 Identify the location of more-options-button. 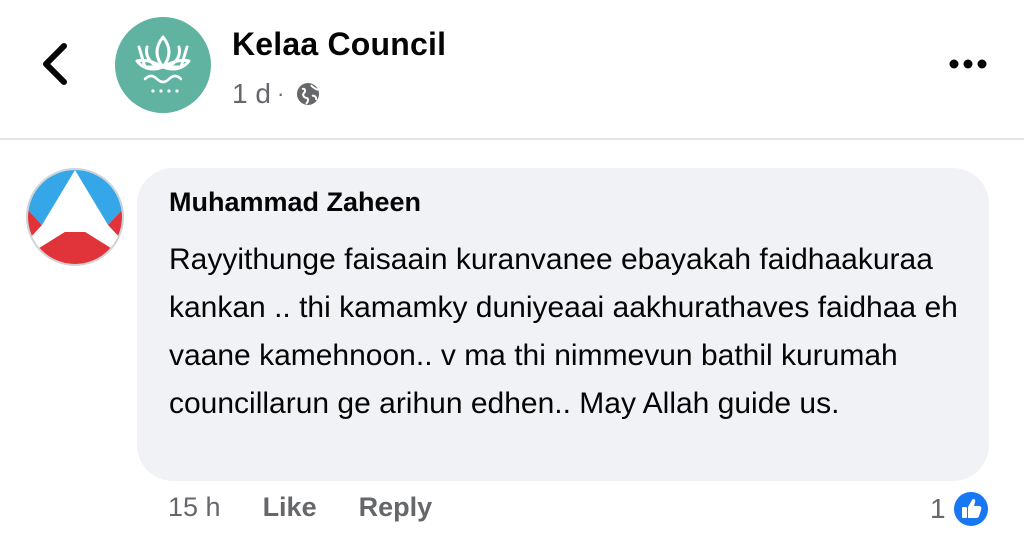
(968, 64).